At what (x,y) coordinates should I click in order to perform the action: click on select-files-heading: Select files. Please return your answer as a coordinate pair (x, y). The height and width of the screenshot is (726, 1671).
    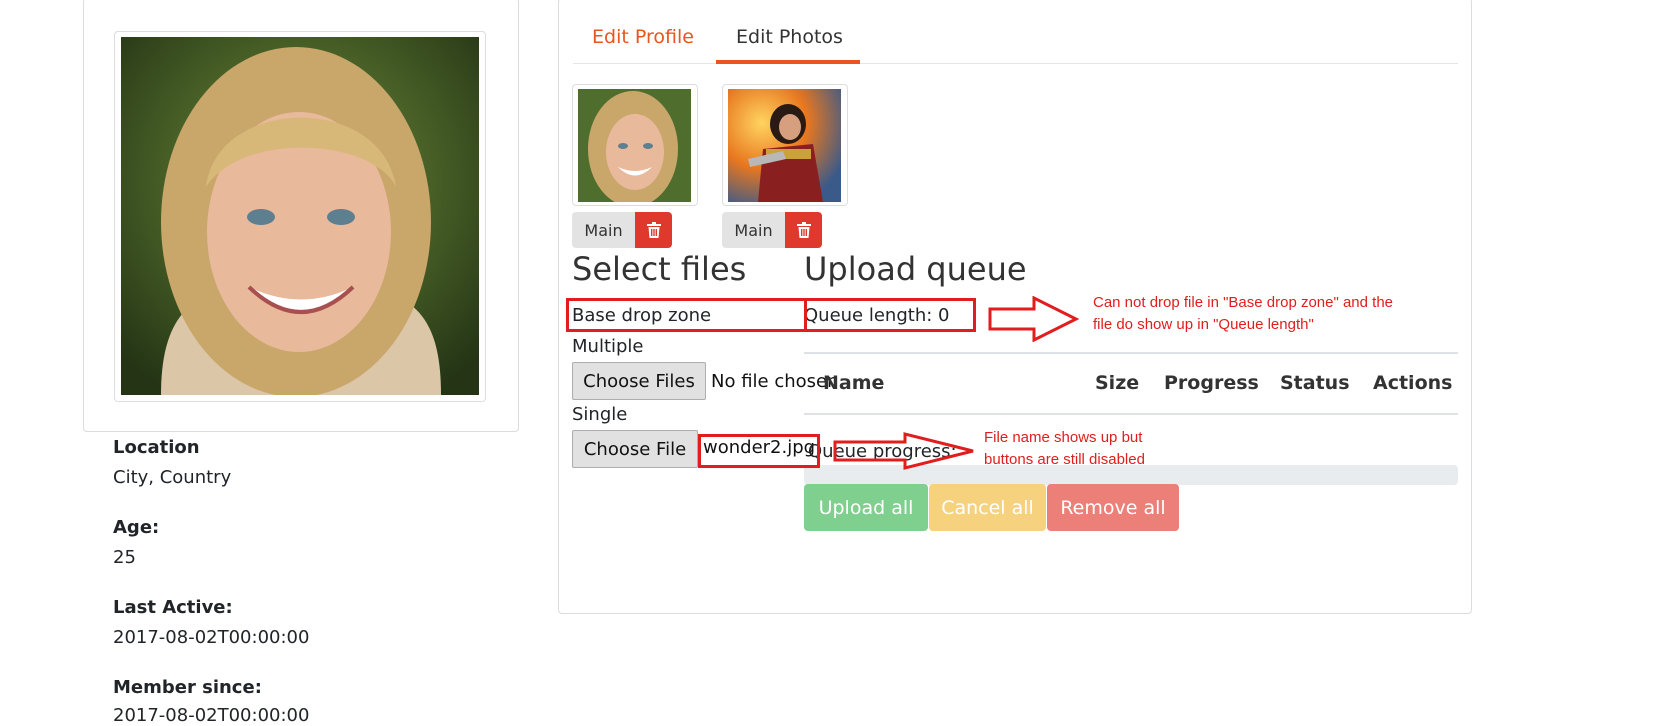
    Looking at the image, I should click on (659, 269).